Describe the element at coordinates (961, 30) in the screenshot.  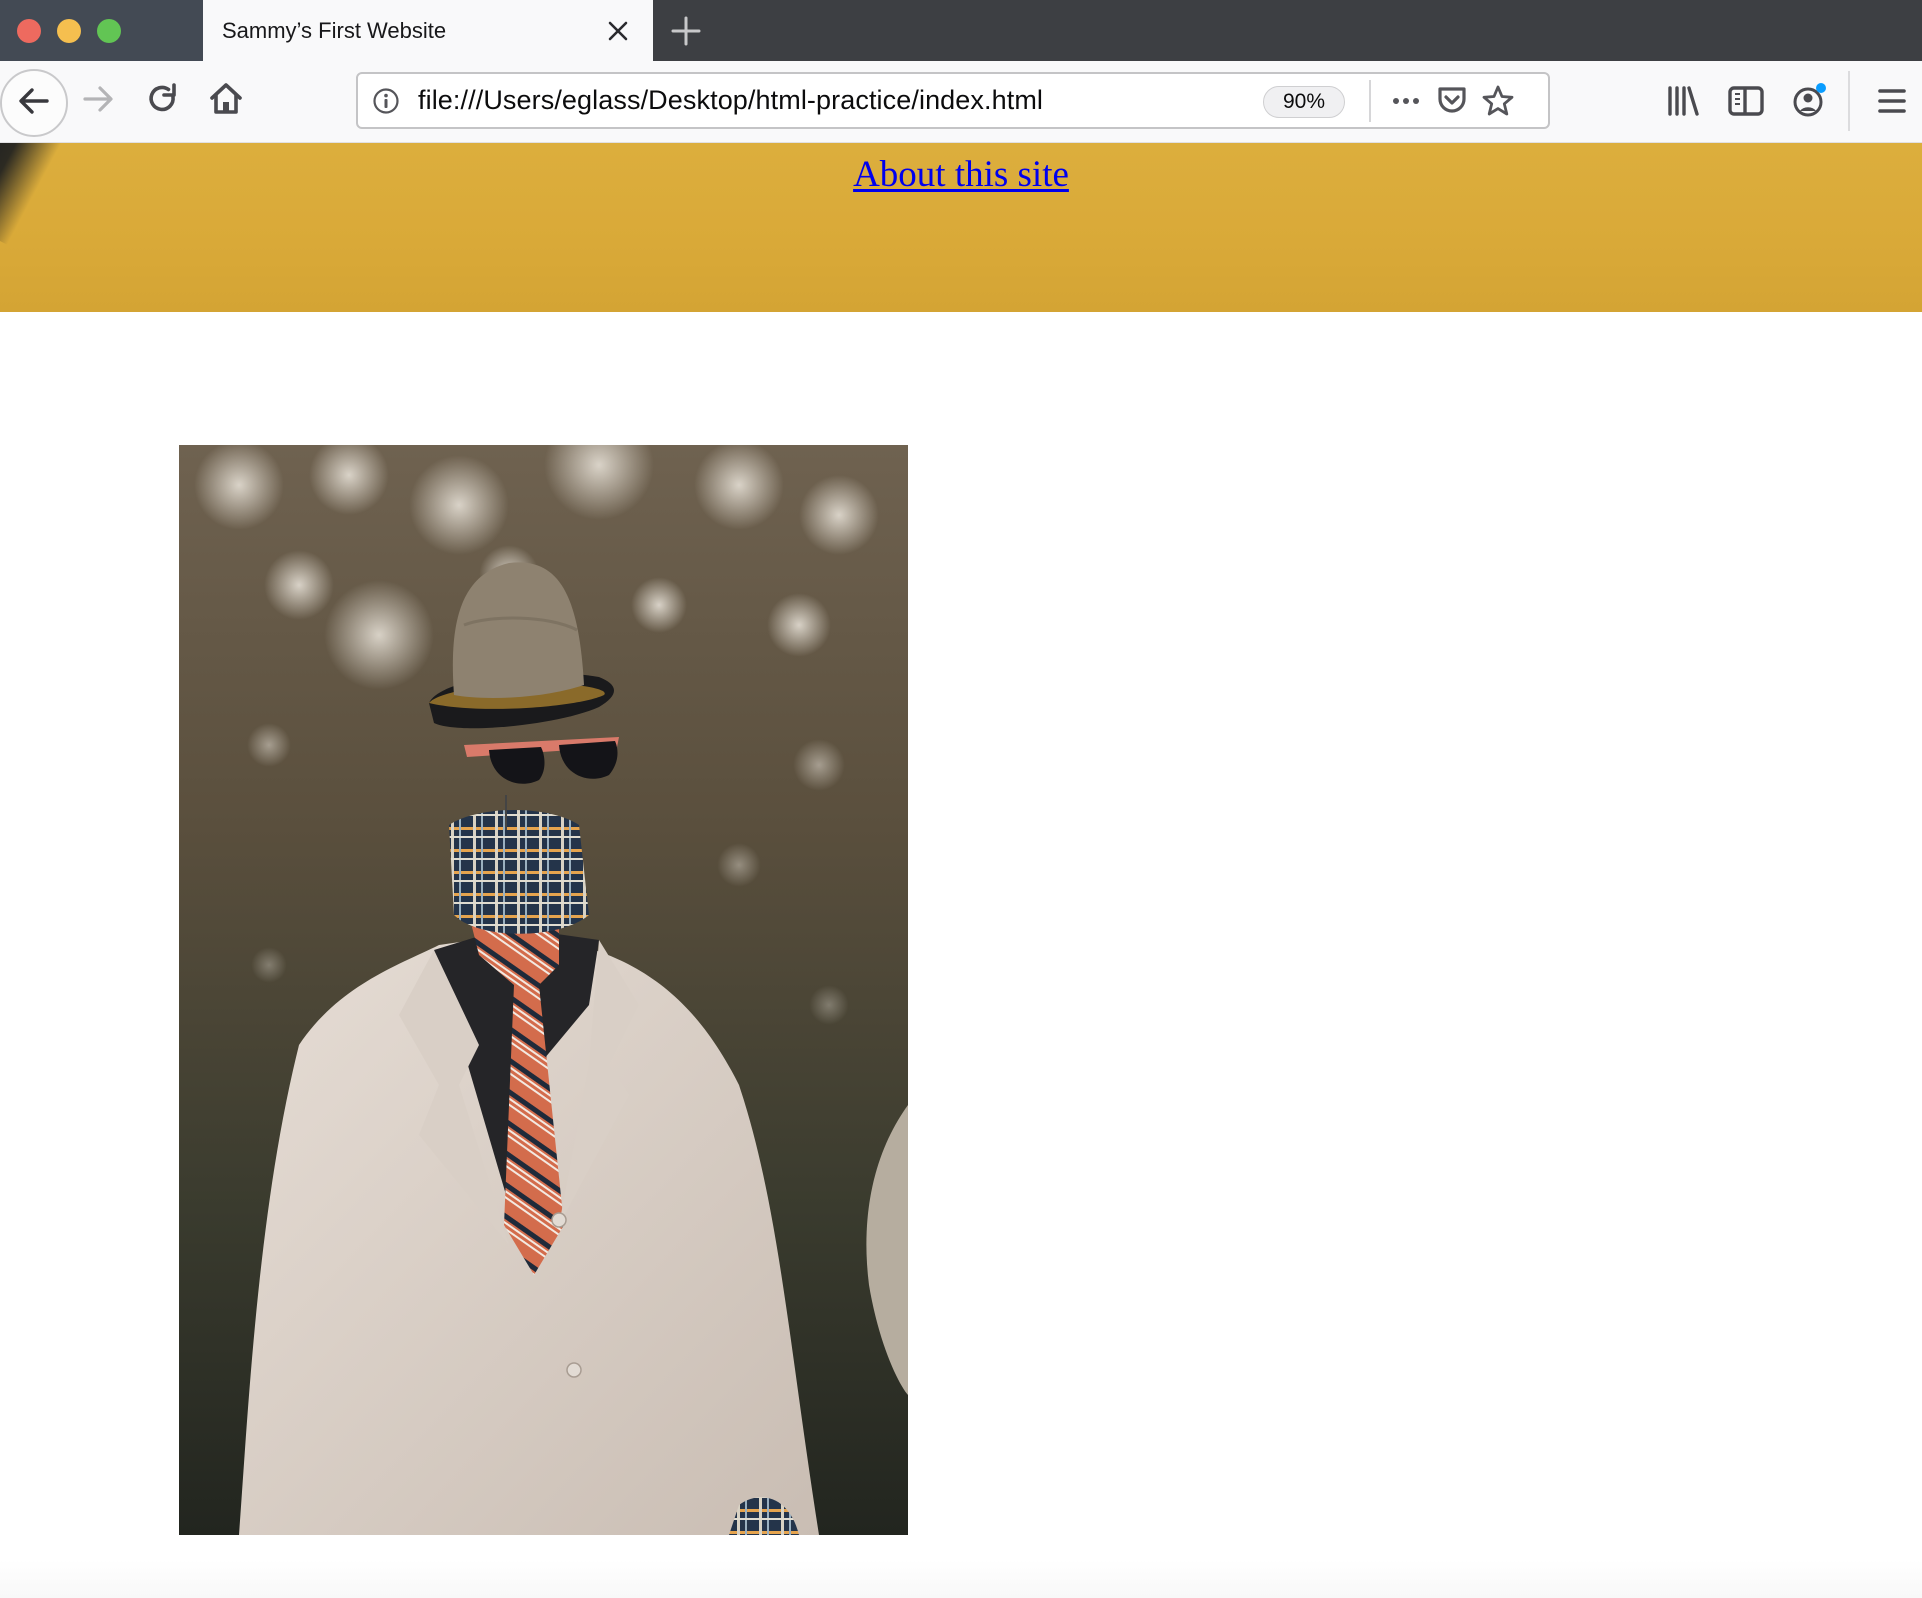
I see `tab-bar: Sammy’s First Website` at that location.